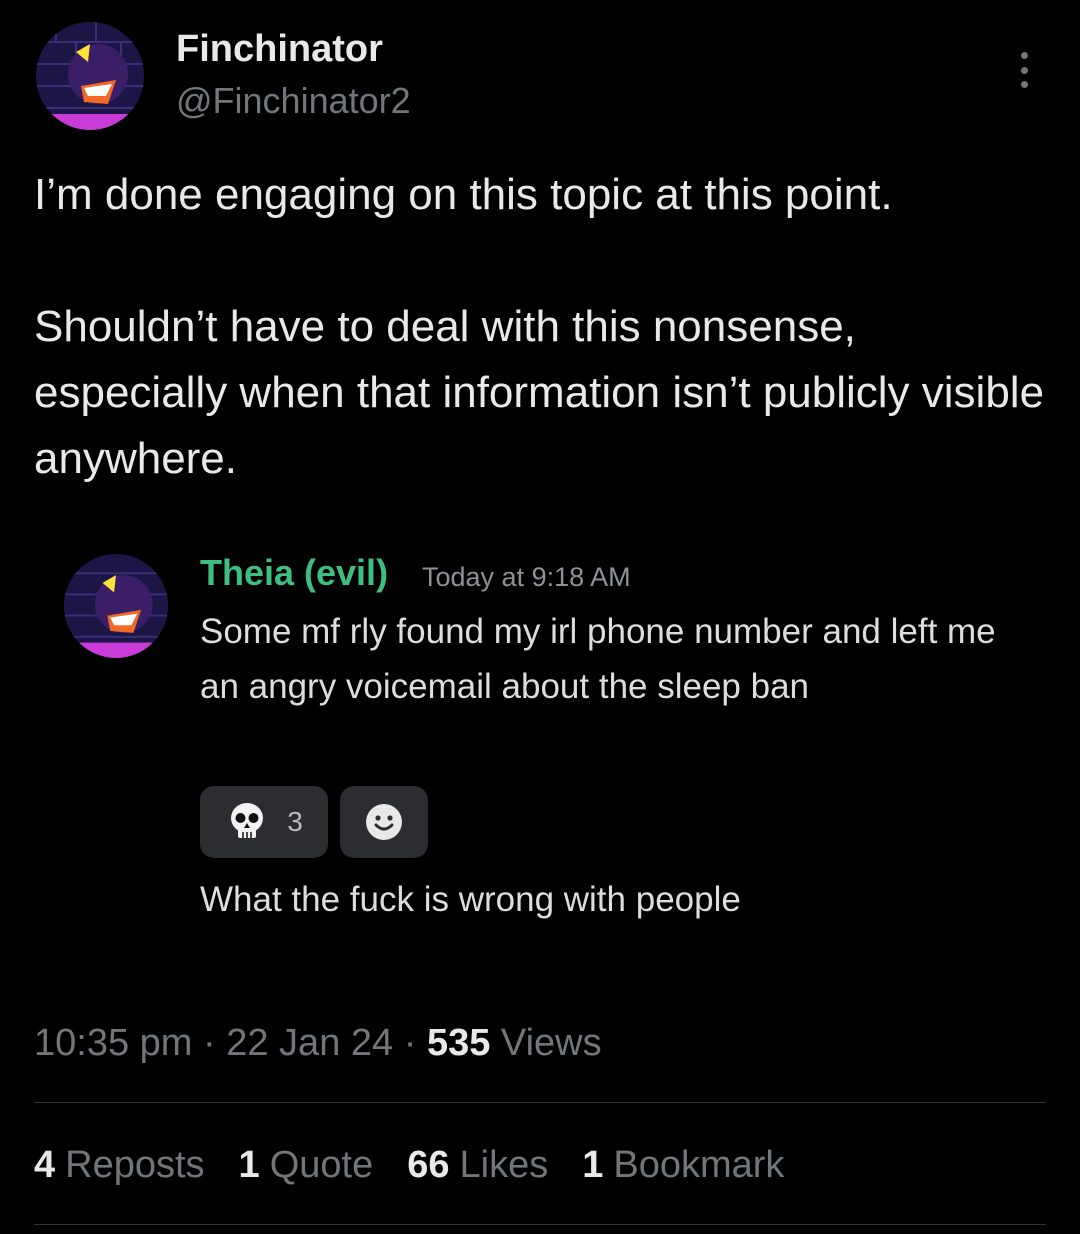 The image size is (1080, 1234). What do you see at coordinates (135, 1165) in the screenshot?
I see `reposts-label: Reposts` at bounding box center [135, 1165].